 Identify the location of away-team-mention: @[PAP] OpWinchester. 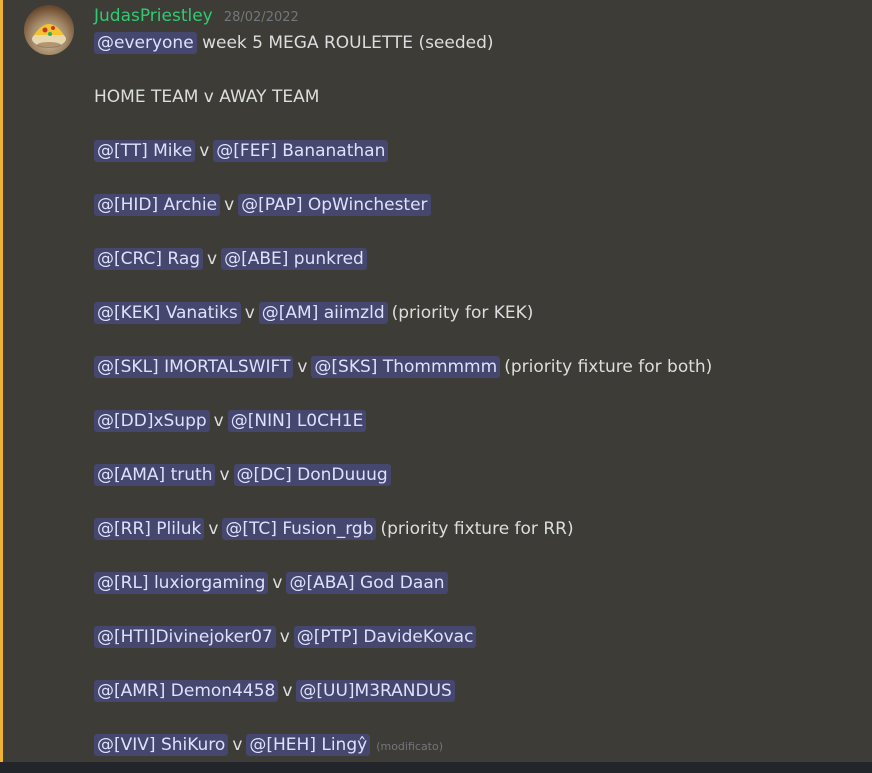
(334, 205).